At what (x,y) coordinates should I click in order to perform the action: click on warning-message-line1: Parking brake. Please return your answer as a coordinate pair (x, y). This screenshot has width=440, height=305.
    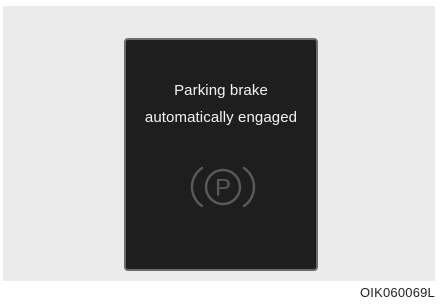
    Looking at the image, I should click on (221, 90).